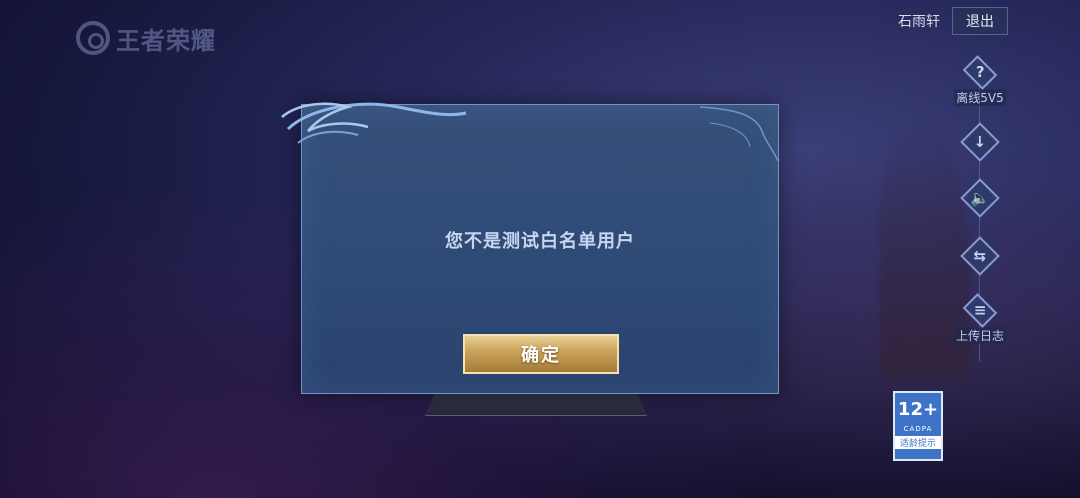 The height and width of the screenshot is (498, 1080). I want to click on download-button: ↓, so click(980, 147).